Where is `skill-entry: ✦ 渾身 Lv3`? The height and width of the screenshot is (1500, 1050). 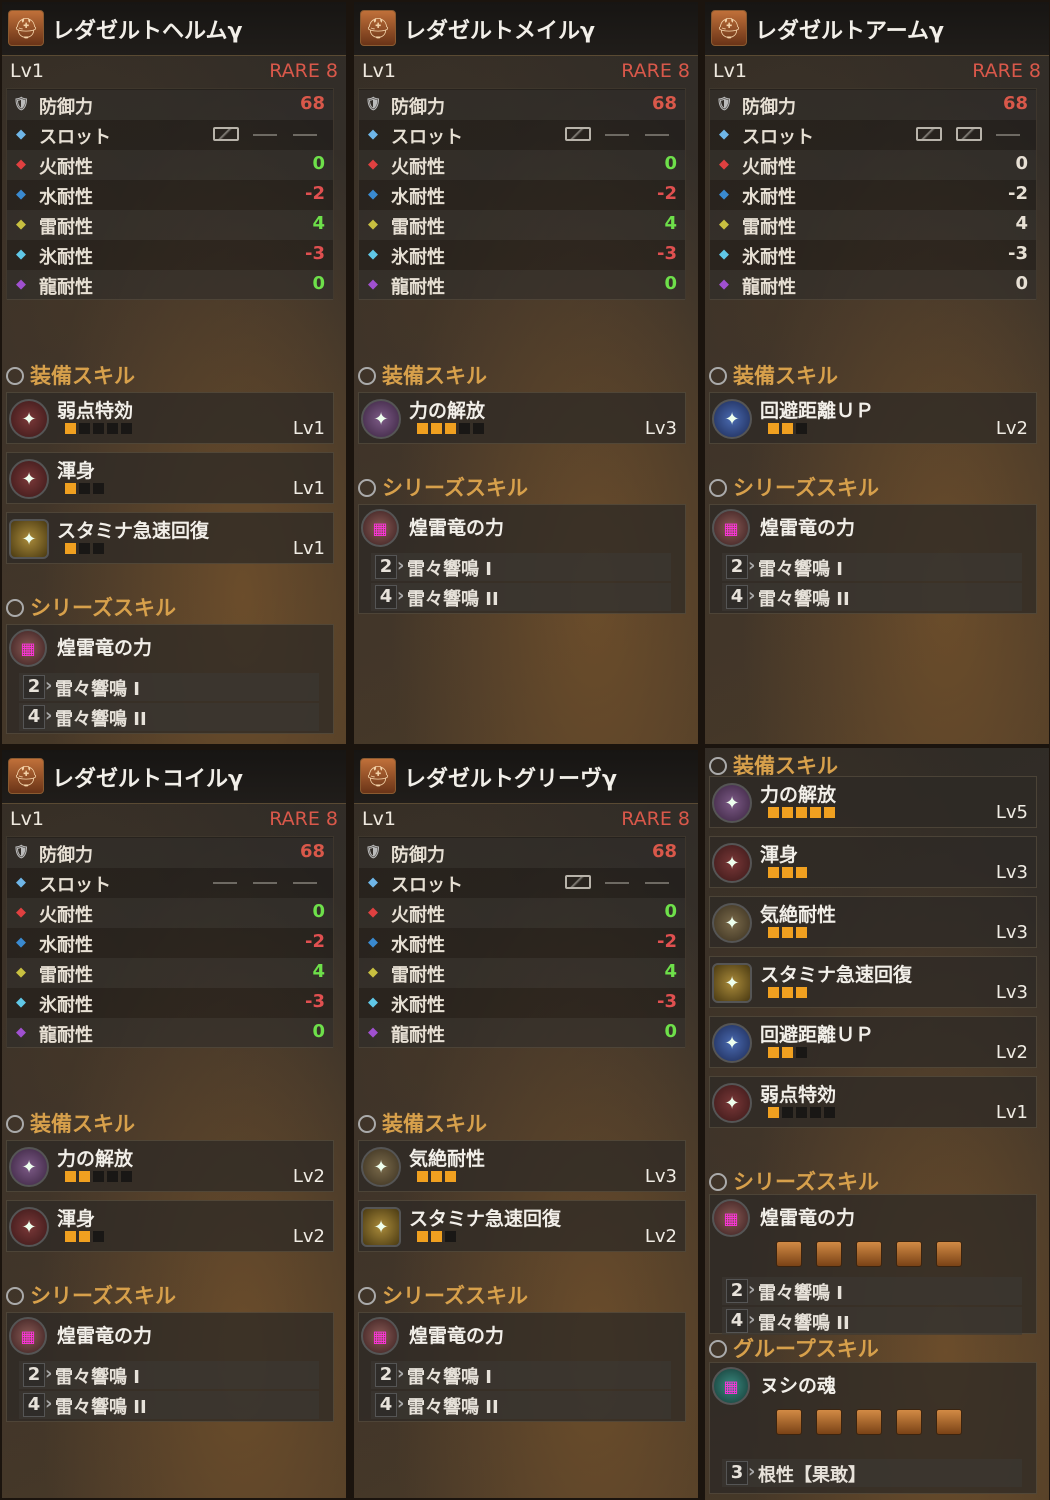 skill-entry: ✦ 渾身 Lv3 is located at coordinates (873, 862).